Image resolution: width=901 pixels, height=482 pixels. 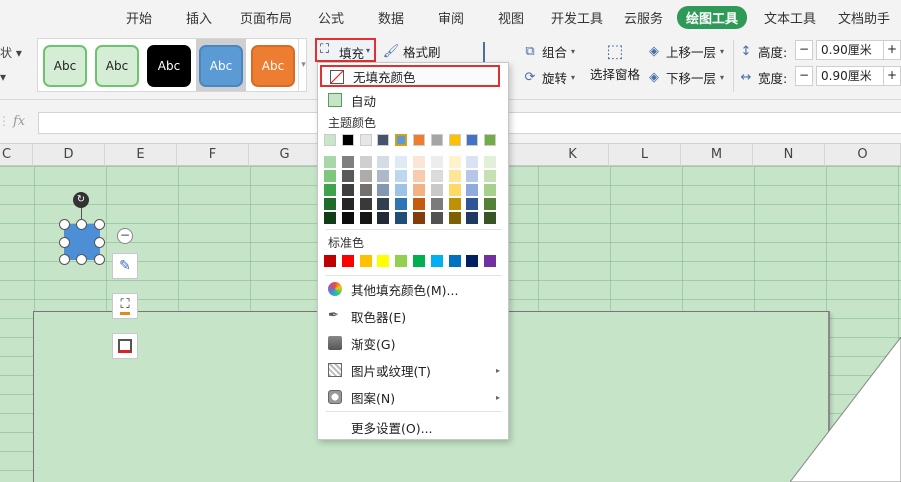 I want to click on tab-data: 数据, so click(x=391, y=17).